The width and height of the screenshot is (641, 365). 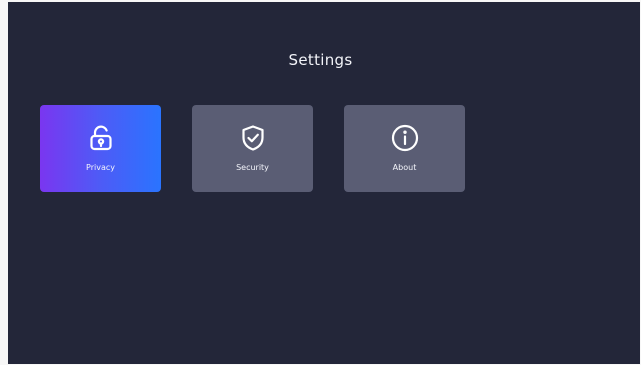 What do you see at coordinates (100, 138) in the screenshot?
I see `unlock-icon` at bounding box center [100, 138].